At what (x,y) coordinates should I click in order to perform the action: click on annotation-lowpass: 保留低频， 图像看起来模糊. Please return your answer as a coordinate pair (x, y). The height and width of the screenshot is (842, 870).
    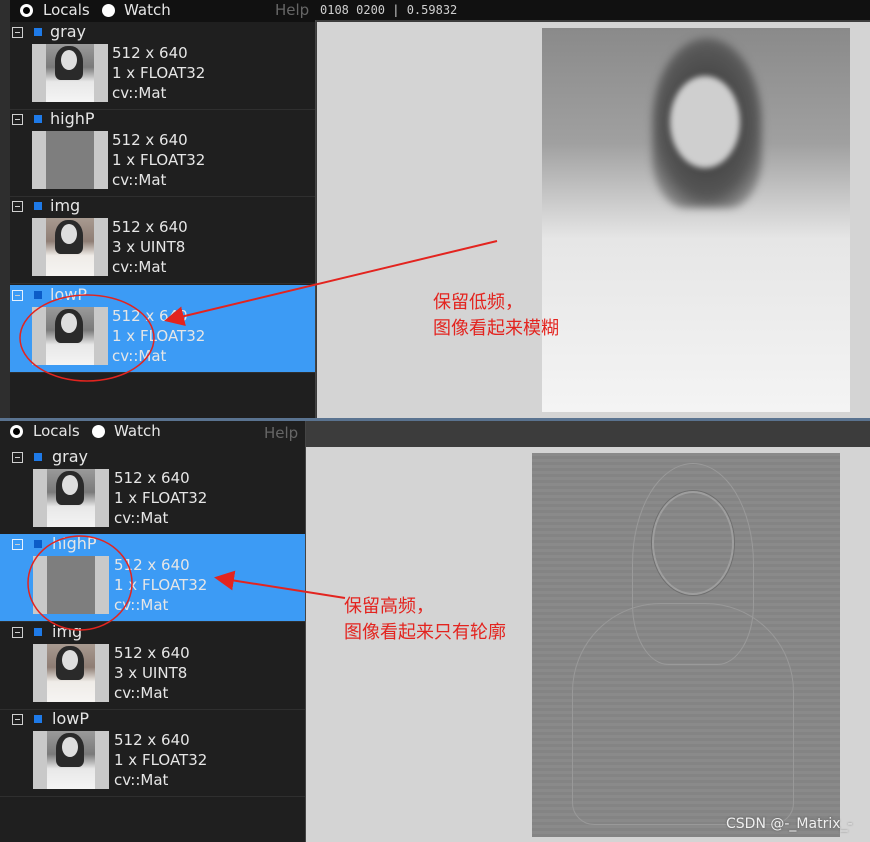
    Looking at the image, I should click on (496, 316).